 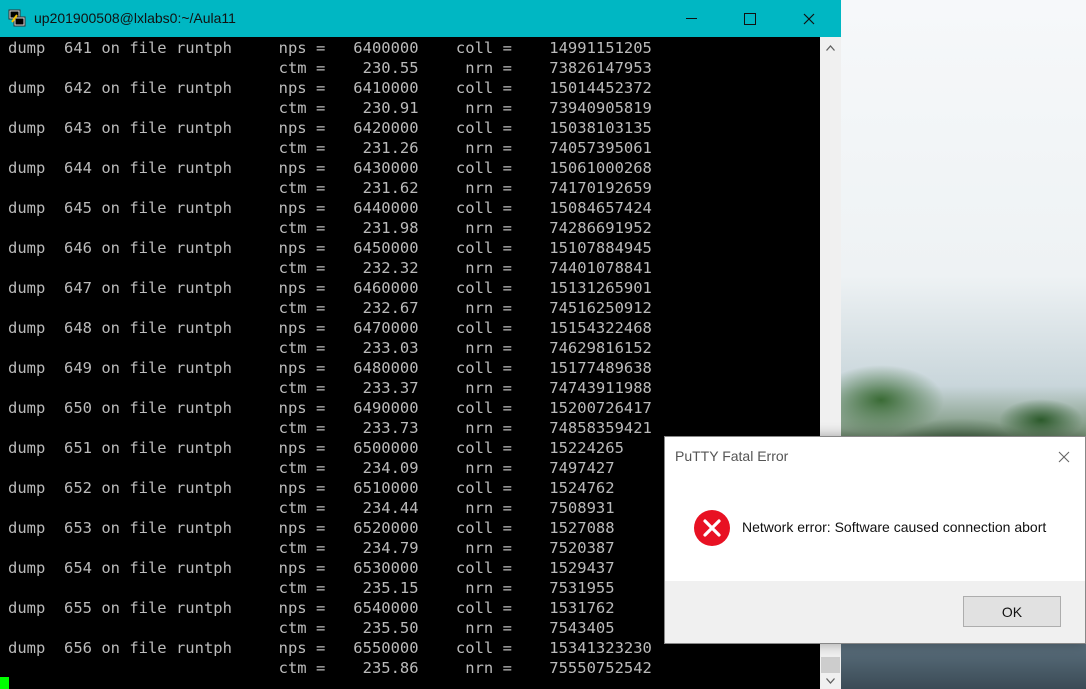 What do you see at coordinates (732, 456) in the screenshot?
I see `dialog-title: PuTTY Fatal Error` at bounding box center [732, 456].